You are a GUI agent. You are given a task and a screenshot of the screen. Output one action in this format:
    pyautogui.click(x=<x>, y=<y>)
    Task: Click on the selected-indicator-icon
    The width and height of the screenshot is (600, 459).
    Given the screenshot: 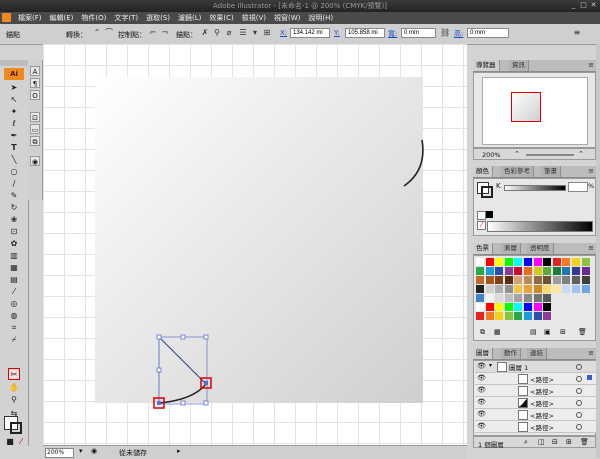 What is the action you would take?
    pyautogui.click(x=589, y=377)
    